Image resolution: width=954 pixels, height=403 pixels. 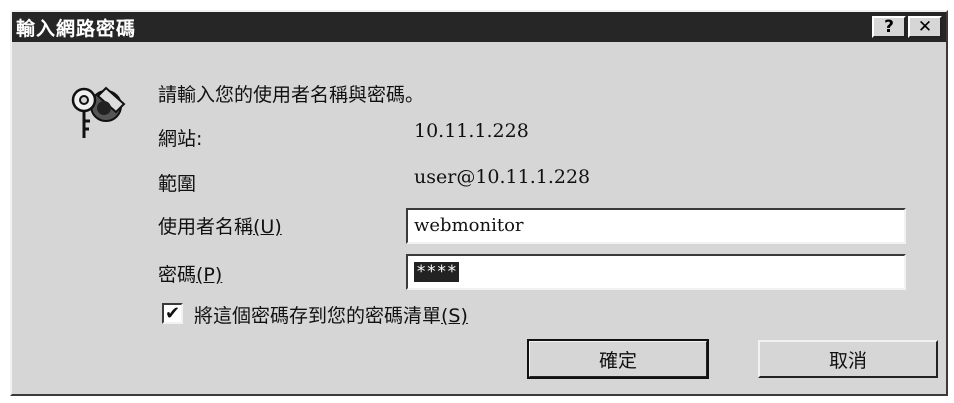 I want to click on key-lock-icon, so click(x=98, y=112).